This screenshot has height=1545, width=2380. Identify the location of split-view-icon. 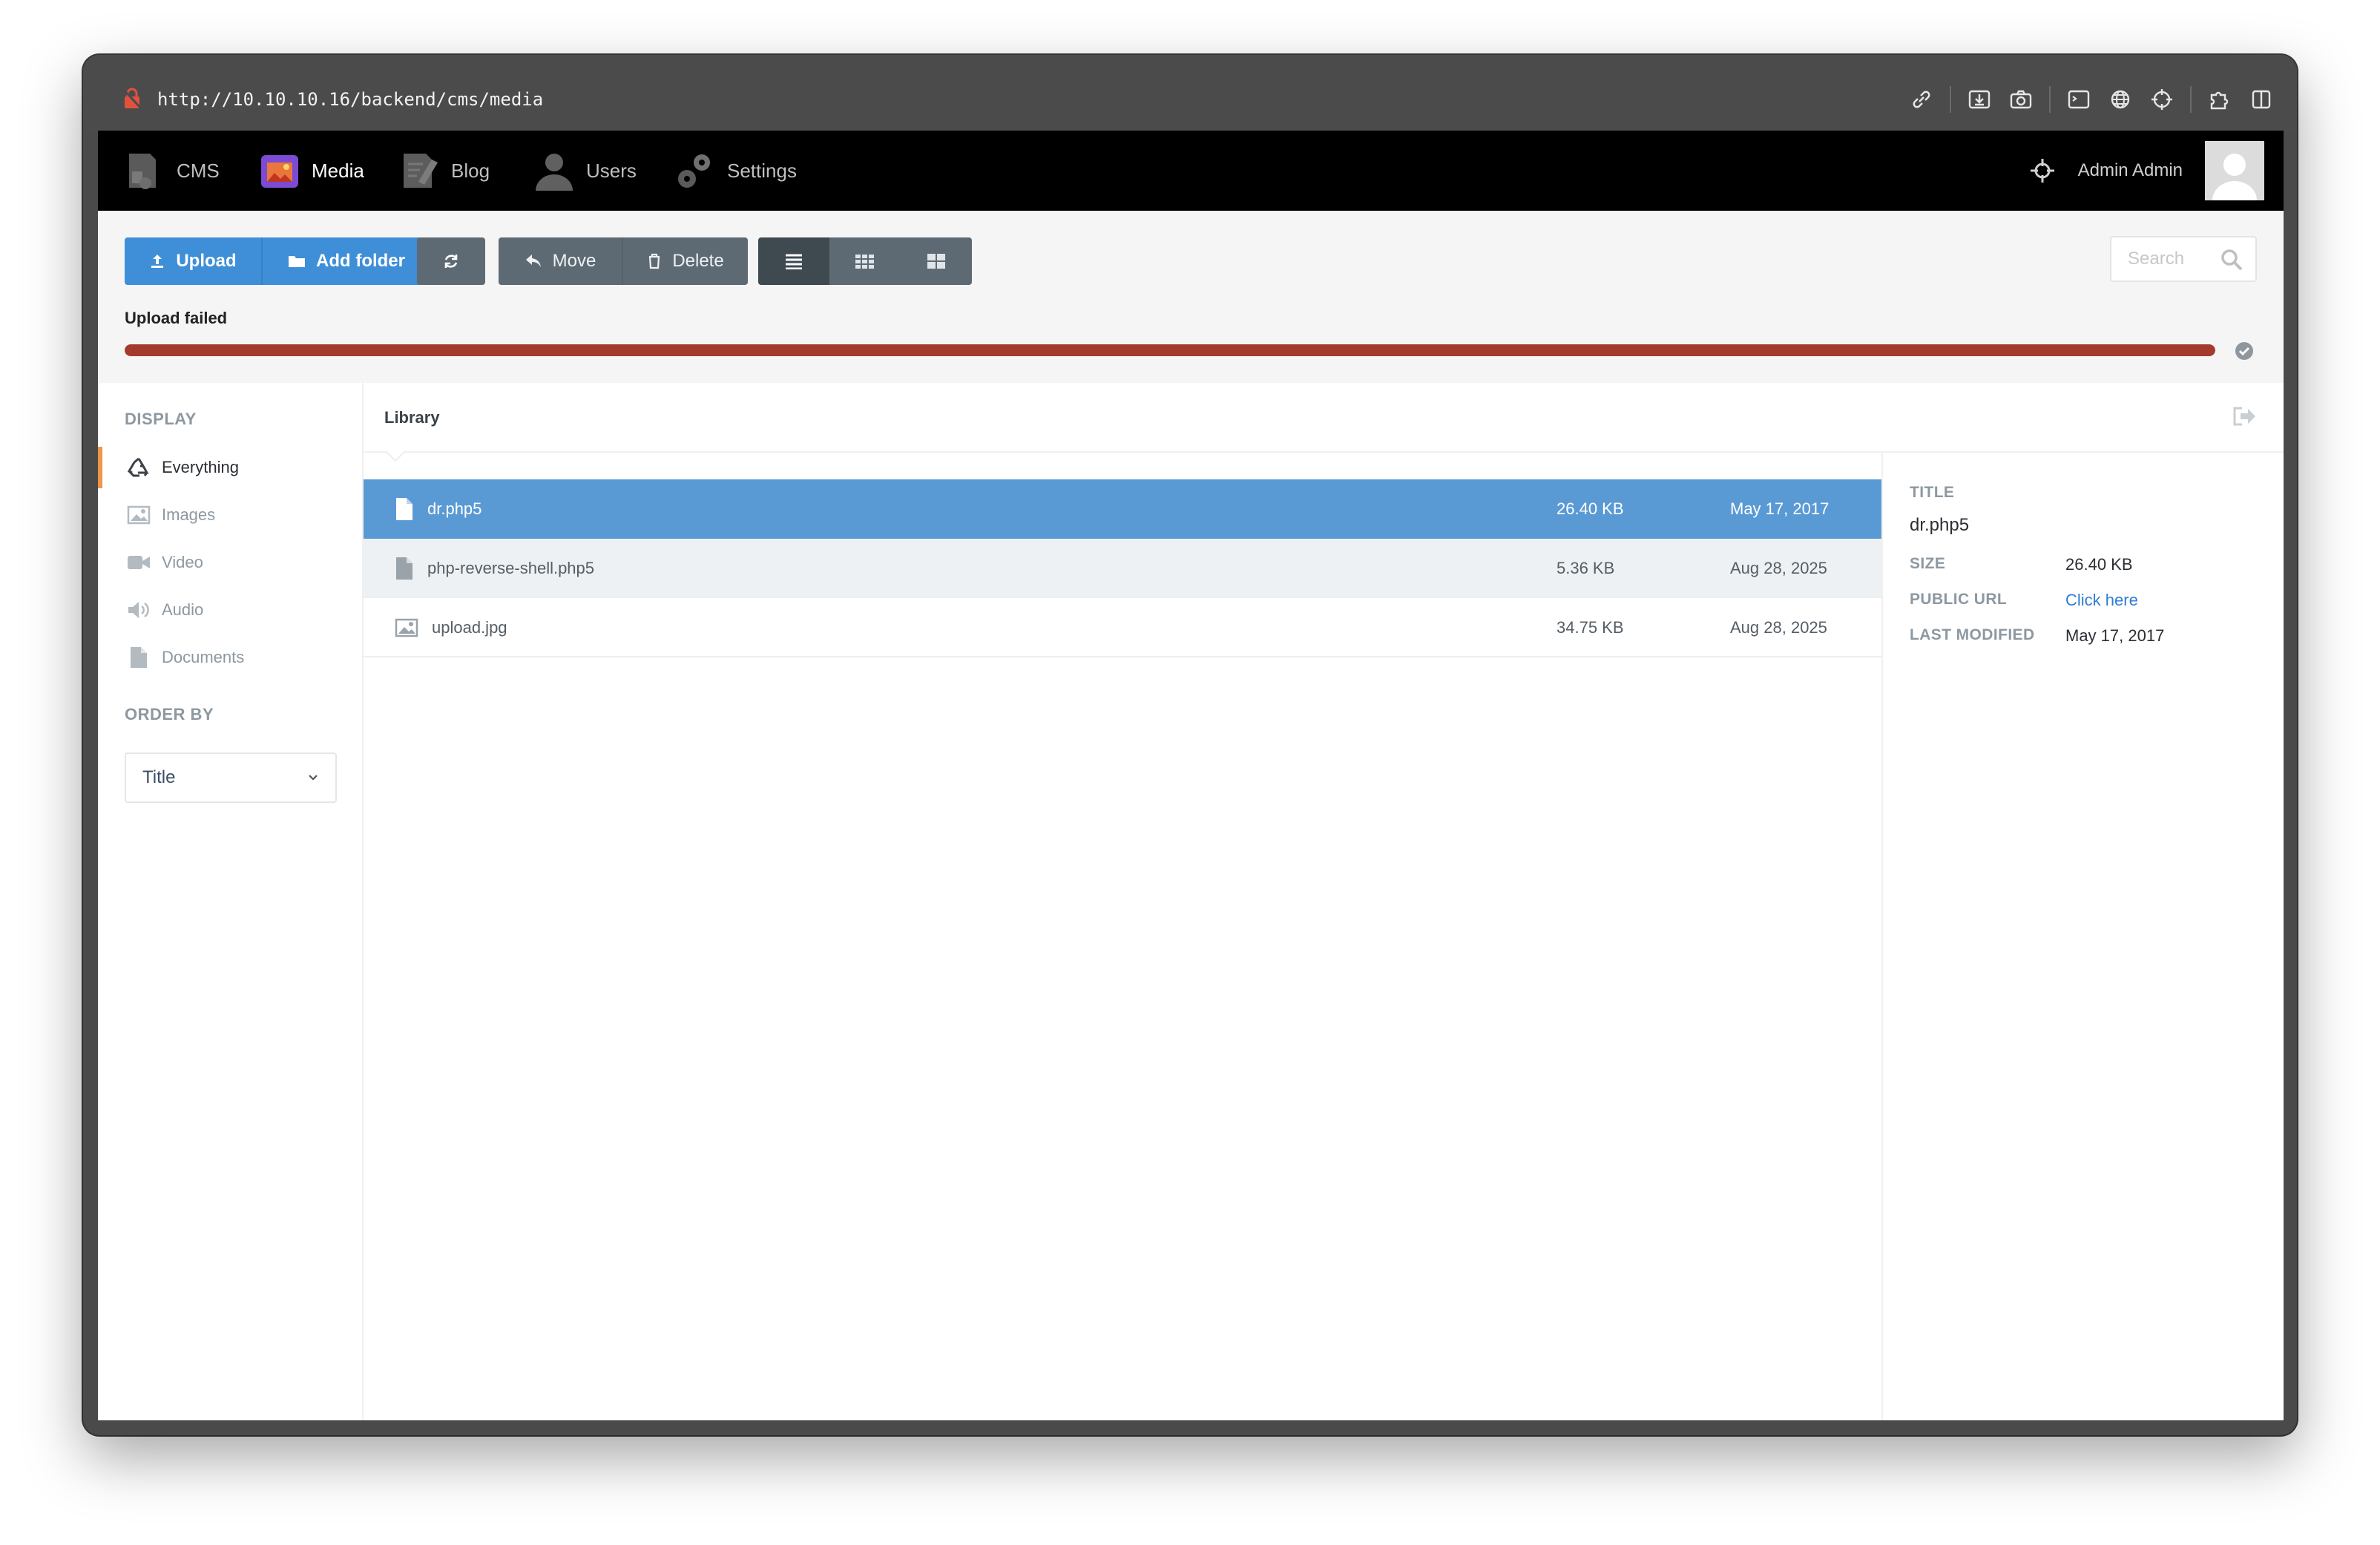
(2261, 100).